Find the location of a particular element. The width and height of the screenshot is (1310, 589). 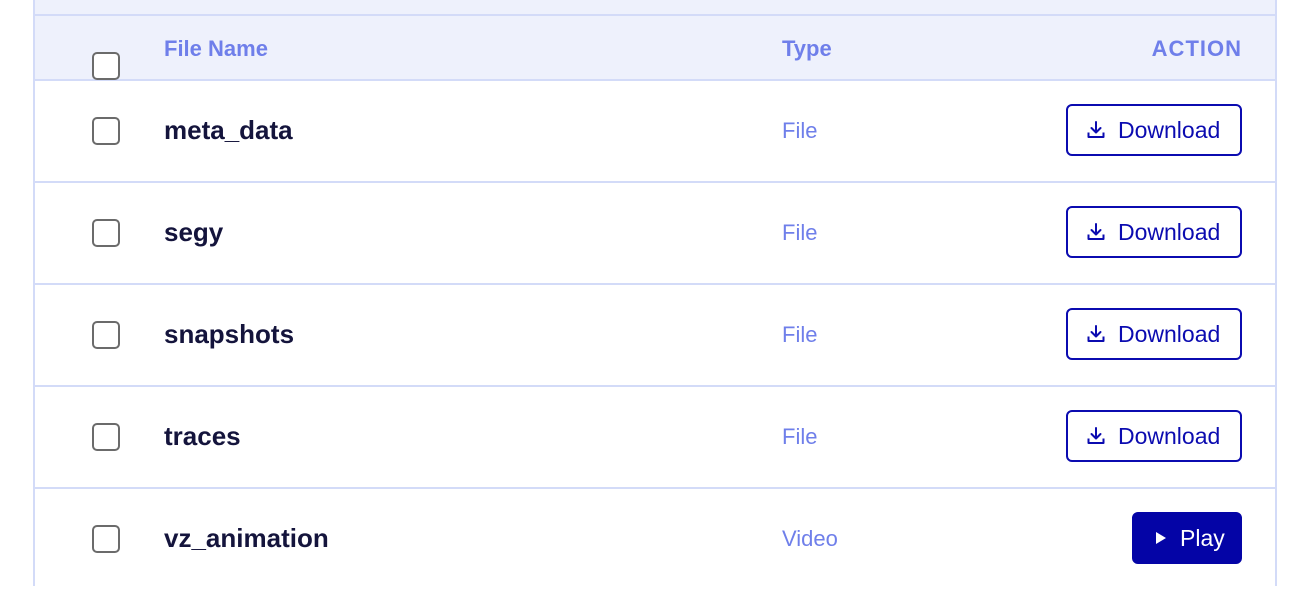

column-header-file-name: File Name is located at coordinates (216, 49).